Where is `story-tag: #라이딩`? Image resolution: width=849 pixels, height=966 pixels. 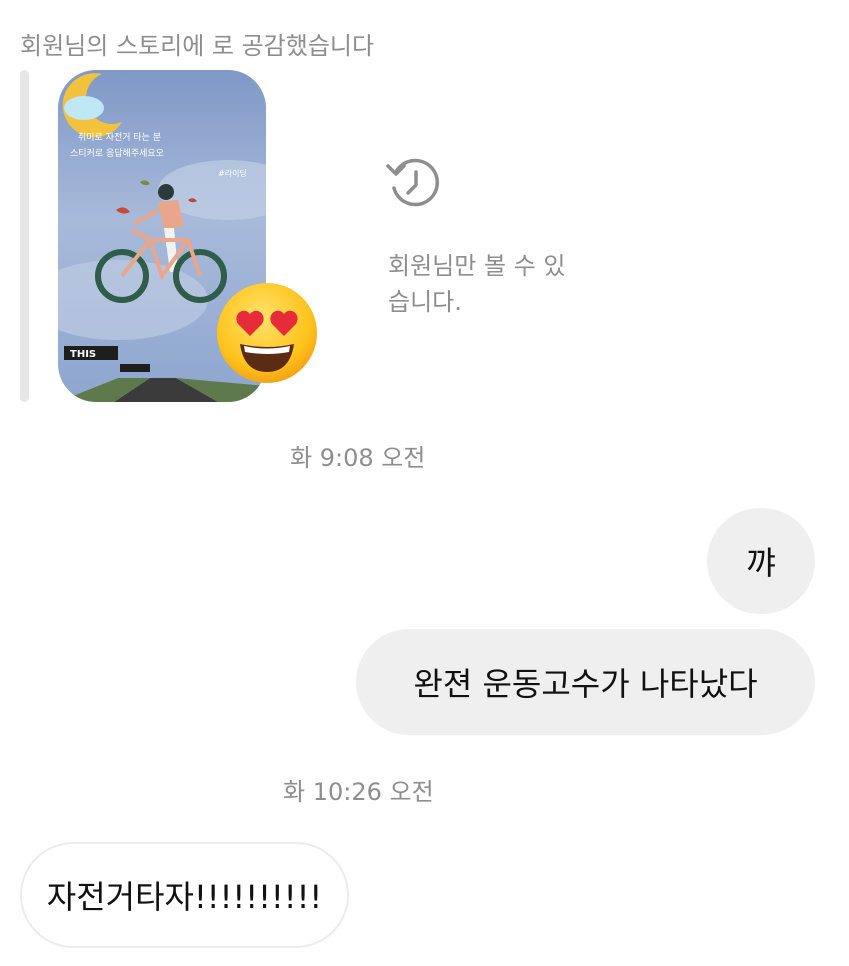
story-tag: #라이딩 is located at coordinates (232, 173).